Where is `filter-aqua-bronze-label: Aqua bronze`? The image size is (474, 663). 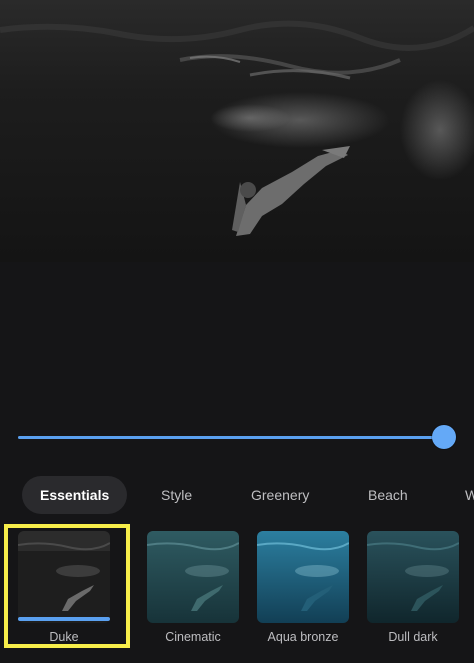
filter-aqua-bronze-label: Aqua bronze is located at coordinates (303, 637).